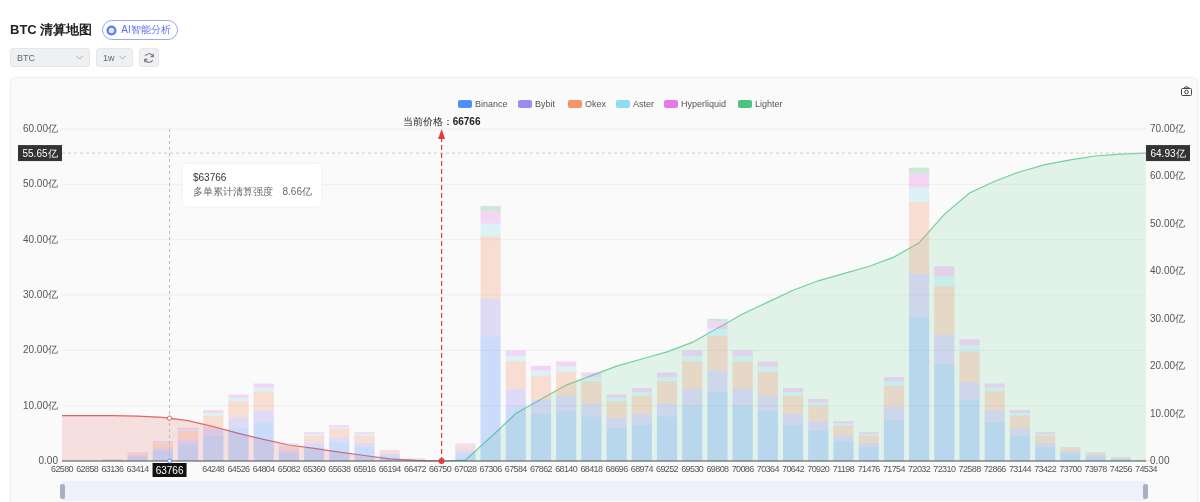 The image size is (1200, 502). I want to click on page-title: BTC 清算地图, so click(51, 30).